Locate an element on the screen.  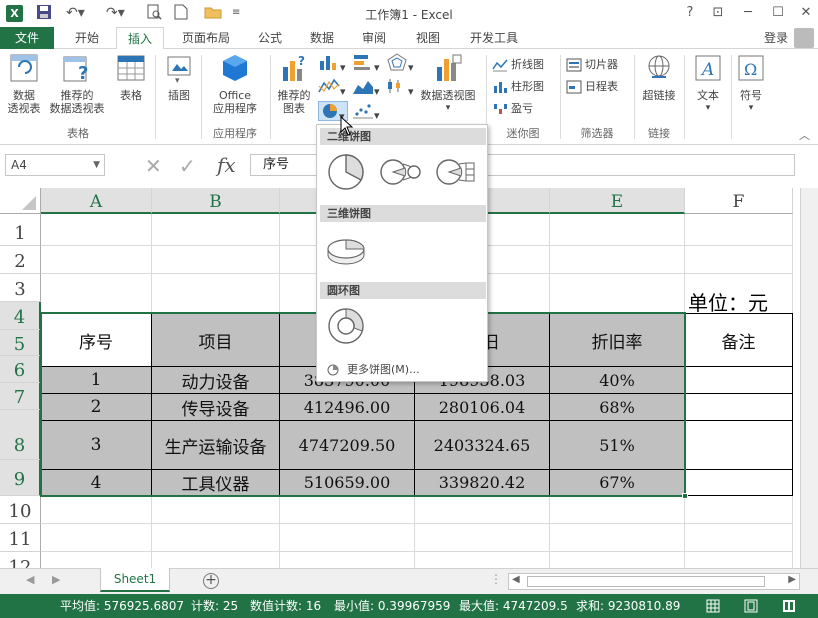
tab-splitter-icon: ⋮ is located at coordinates (496, 579).